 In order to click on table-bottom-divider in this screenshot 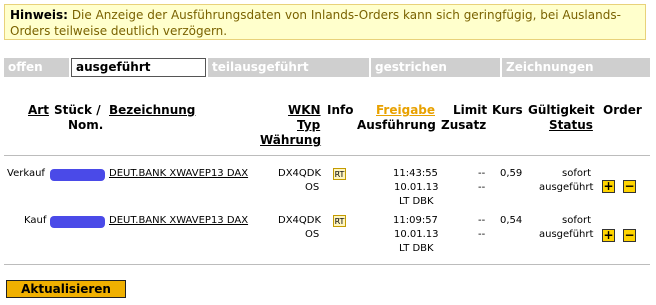, I will do `click(327, 264)`.